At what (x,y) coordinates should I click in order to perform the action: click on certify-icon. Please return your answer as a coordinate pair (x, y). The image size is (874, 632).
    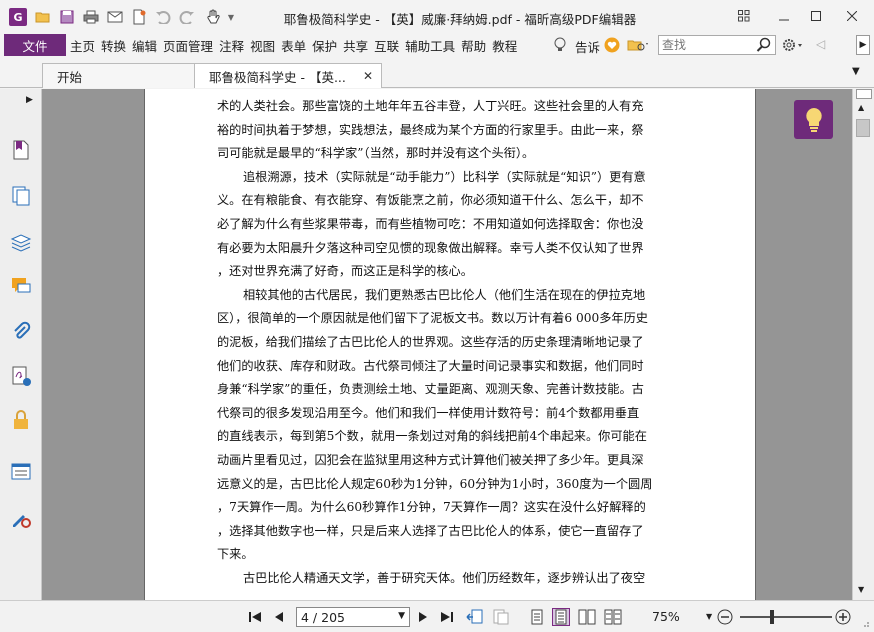
    Looking at the image, I should click on (21, 518).